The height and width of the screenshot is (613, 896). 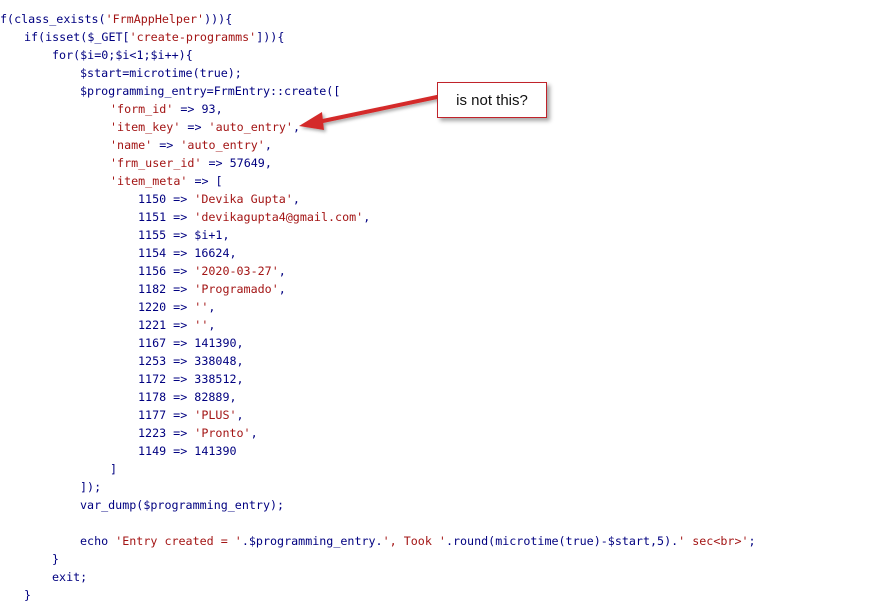 I want to click on code-token: $start=microtime(true);, so click(x=161, y=73).